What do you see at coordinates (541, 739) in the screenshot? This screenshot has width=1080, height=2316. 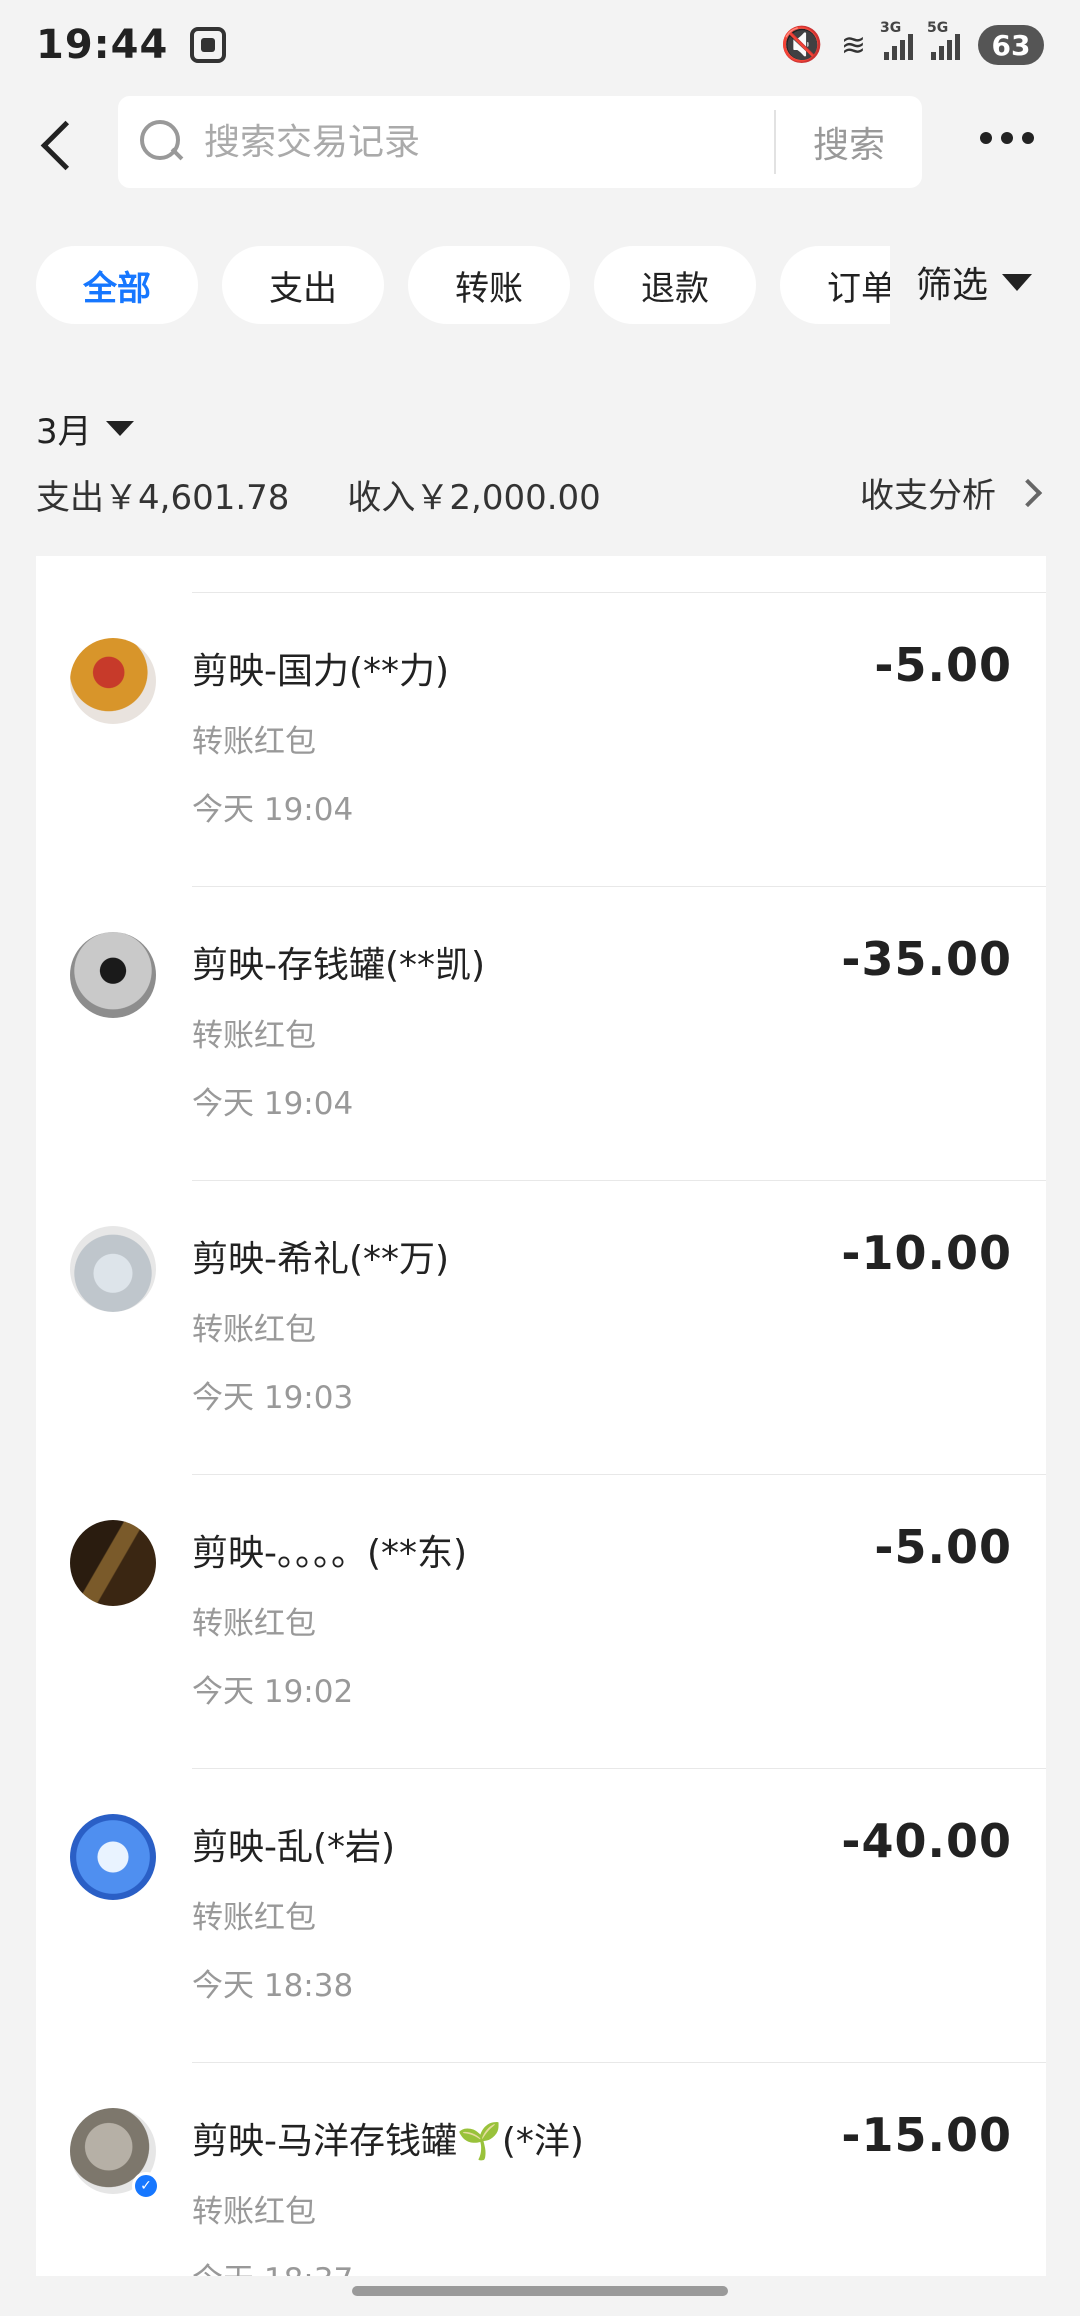 I see `transaction-row: 剪映-国力(**力) 转账红包 今天 19:04 -5.00` at bounding box center [541, 739].